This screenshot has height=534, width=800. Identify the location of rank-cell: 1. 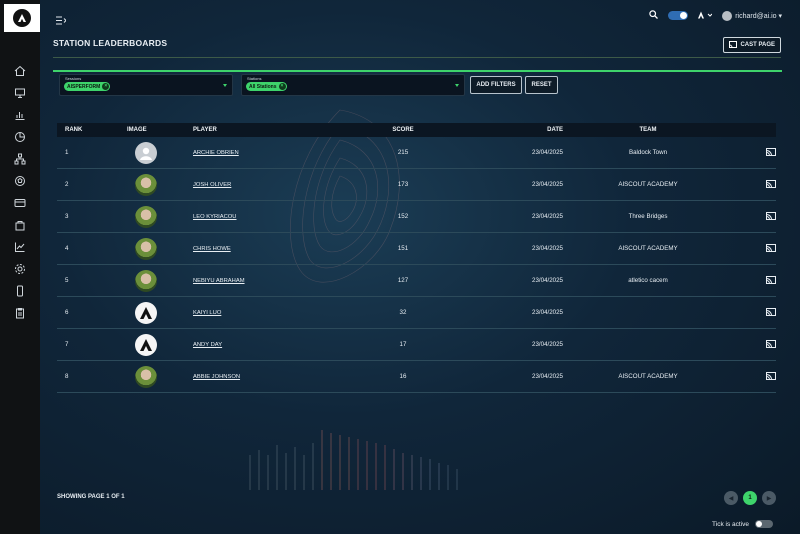
(67, 152).